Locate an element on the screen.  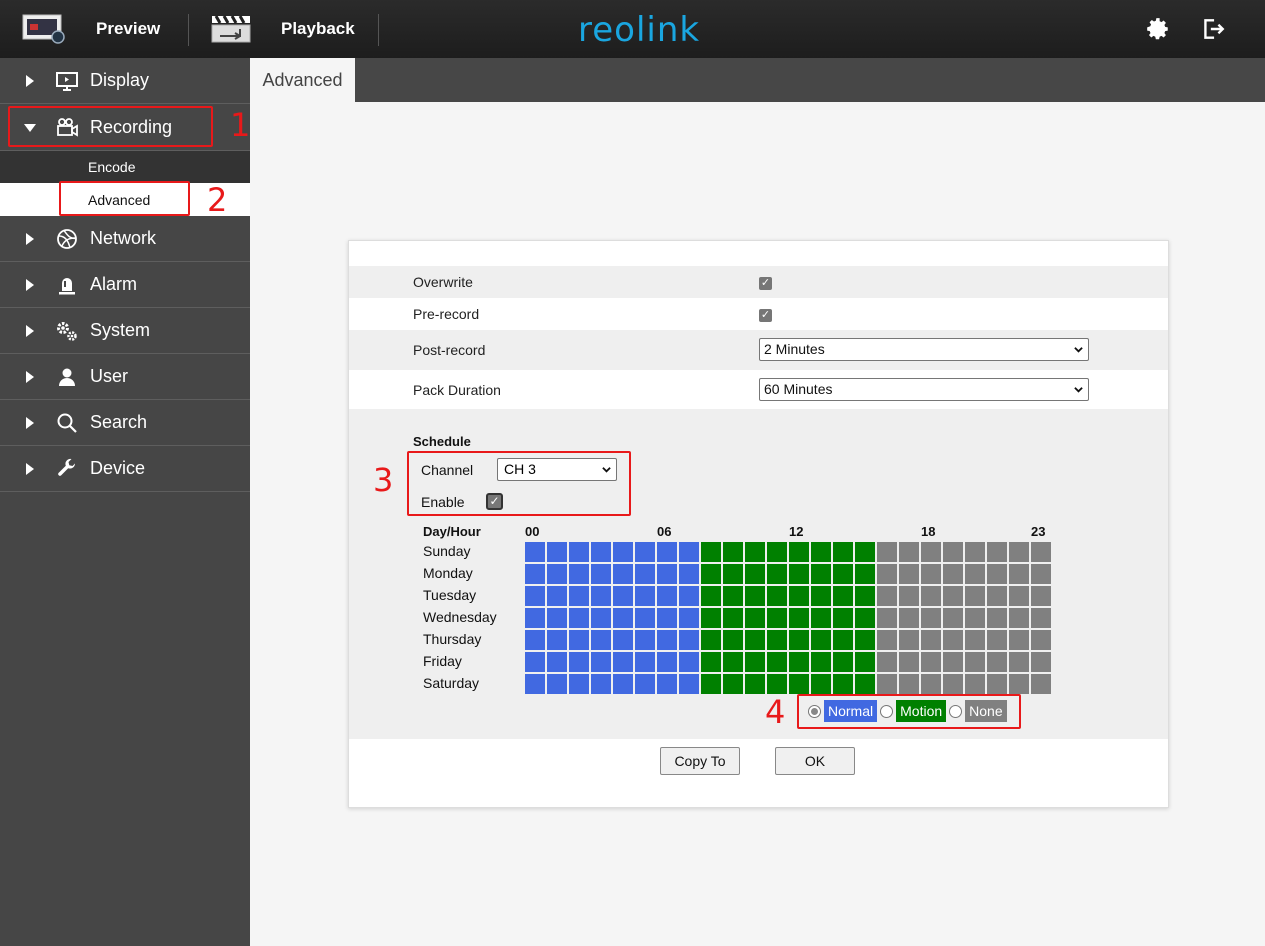
sidebar-item-device: Device is located at coordinates (125, 469).